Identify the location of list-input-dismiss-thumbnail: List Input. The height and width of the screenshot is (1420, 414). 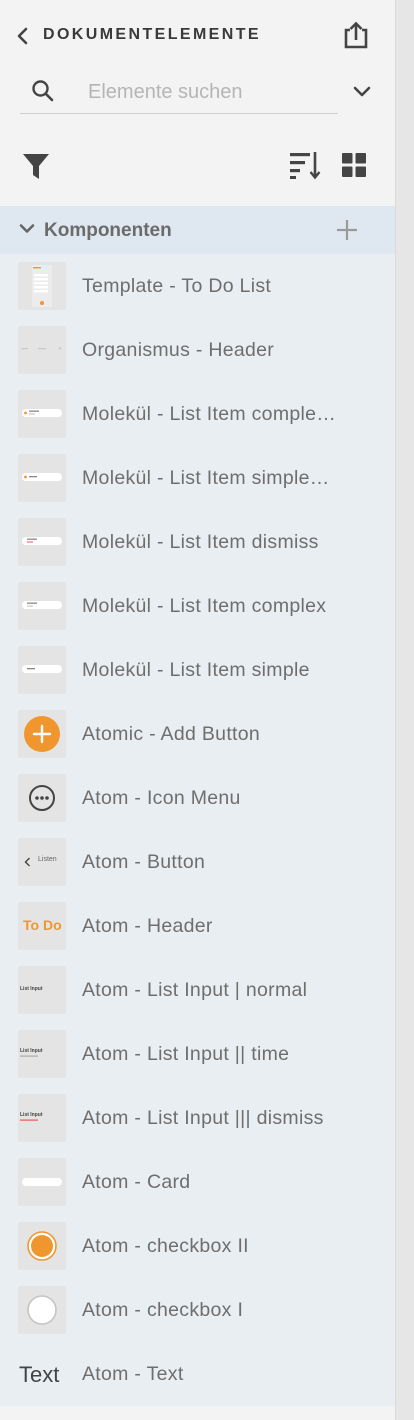
(42, 1118).